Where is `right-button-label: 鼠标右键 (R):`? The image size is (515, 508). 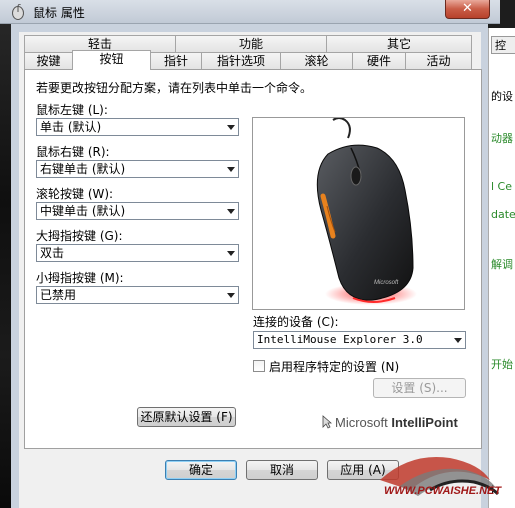
right-button-label: 鼠标右键 (R): is located at coordinates (73, 152).